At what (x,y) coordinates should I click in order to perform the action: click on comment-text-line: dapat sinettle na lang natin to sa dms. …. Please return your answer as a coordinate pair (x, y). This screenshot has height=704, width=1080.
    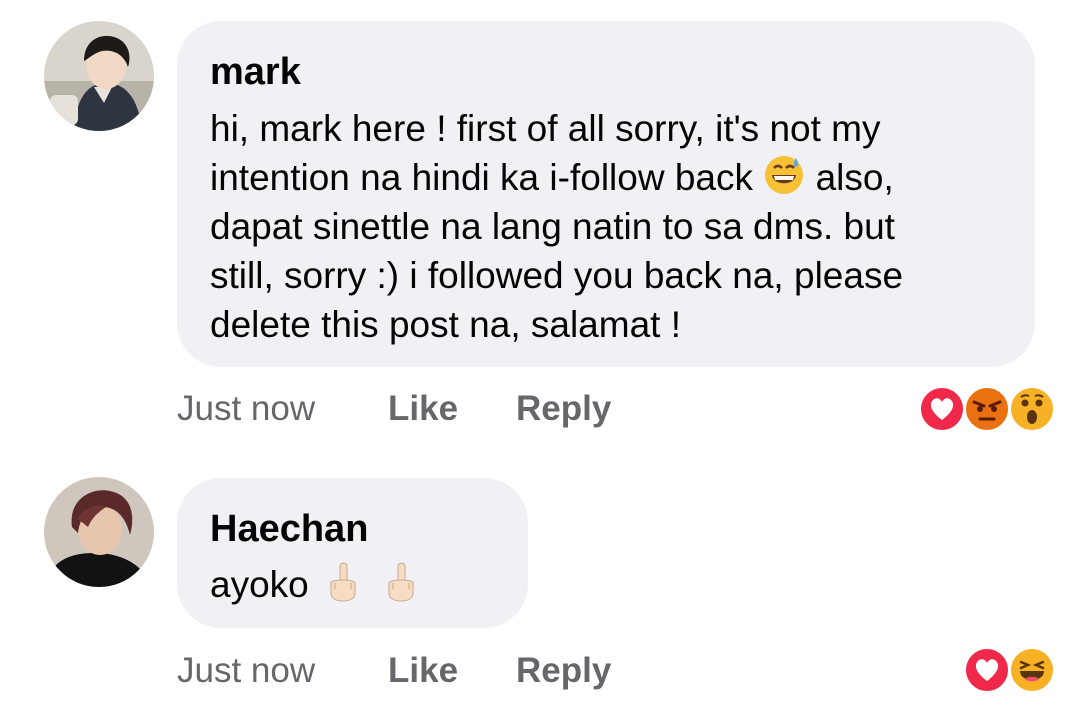
    Looking at the image, I should click on (552, 226).